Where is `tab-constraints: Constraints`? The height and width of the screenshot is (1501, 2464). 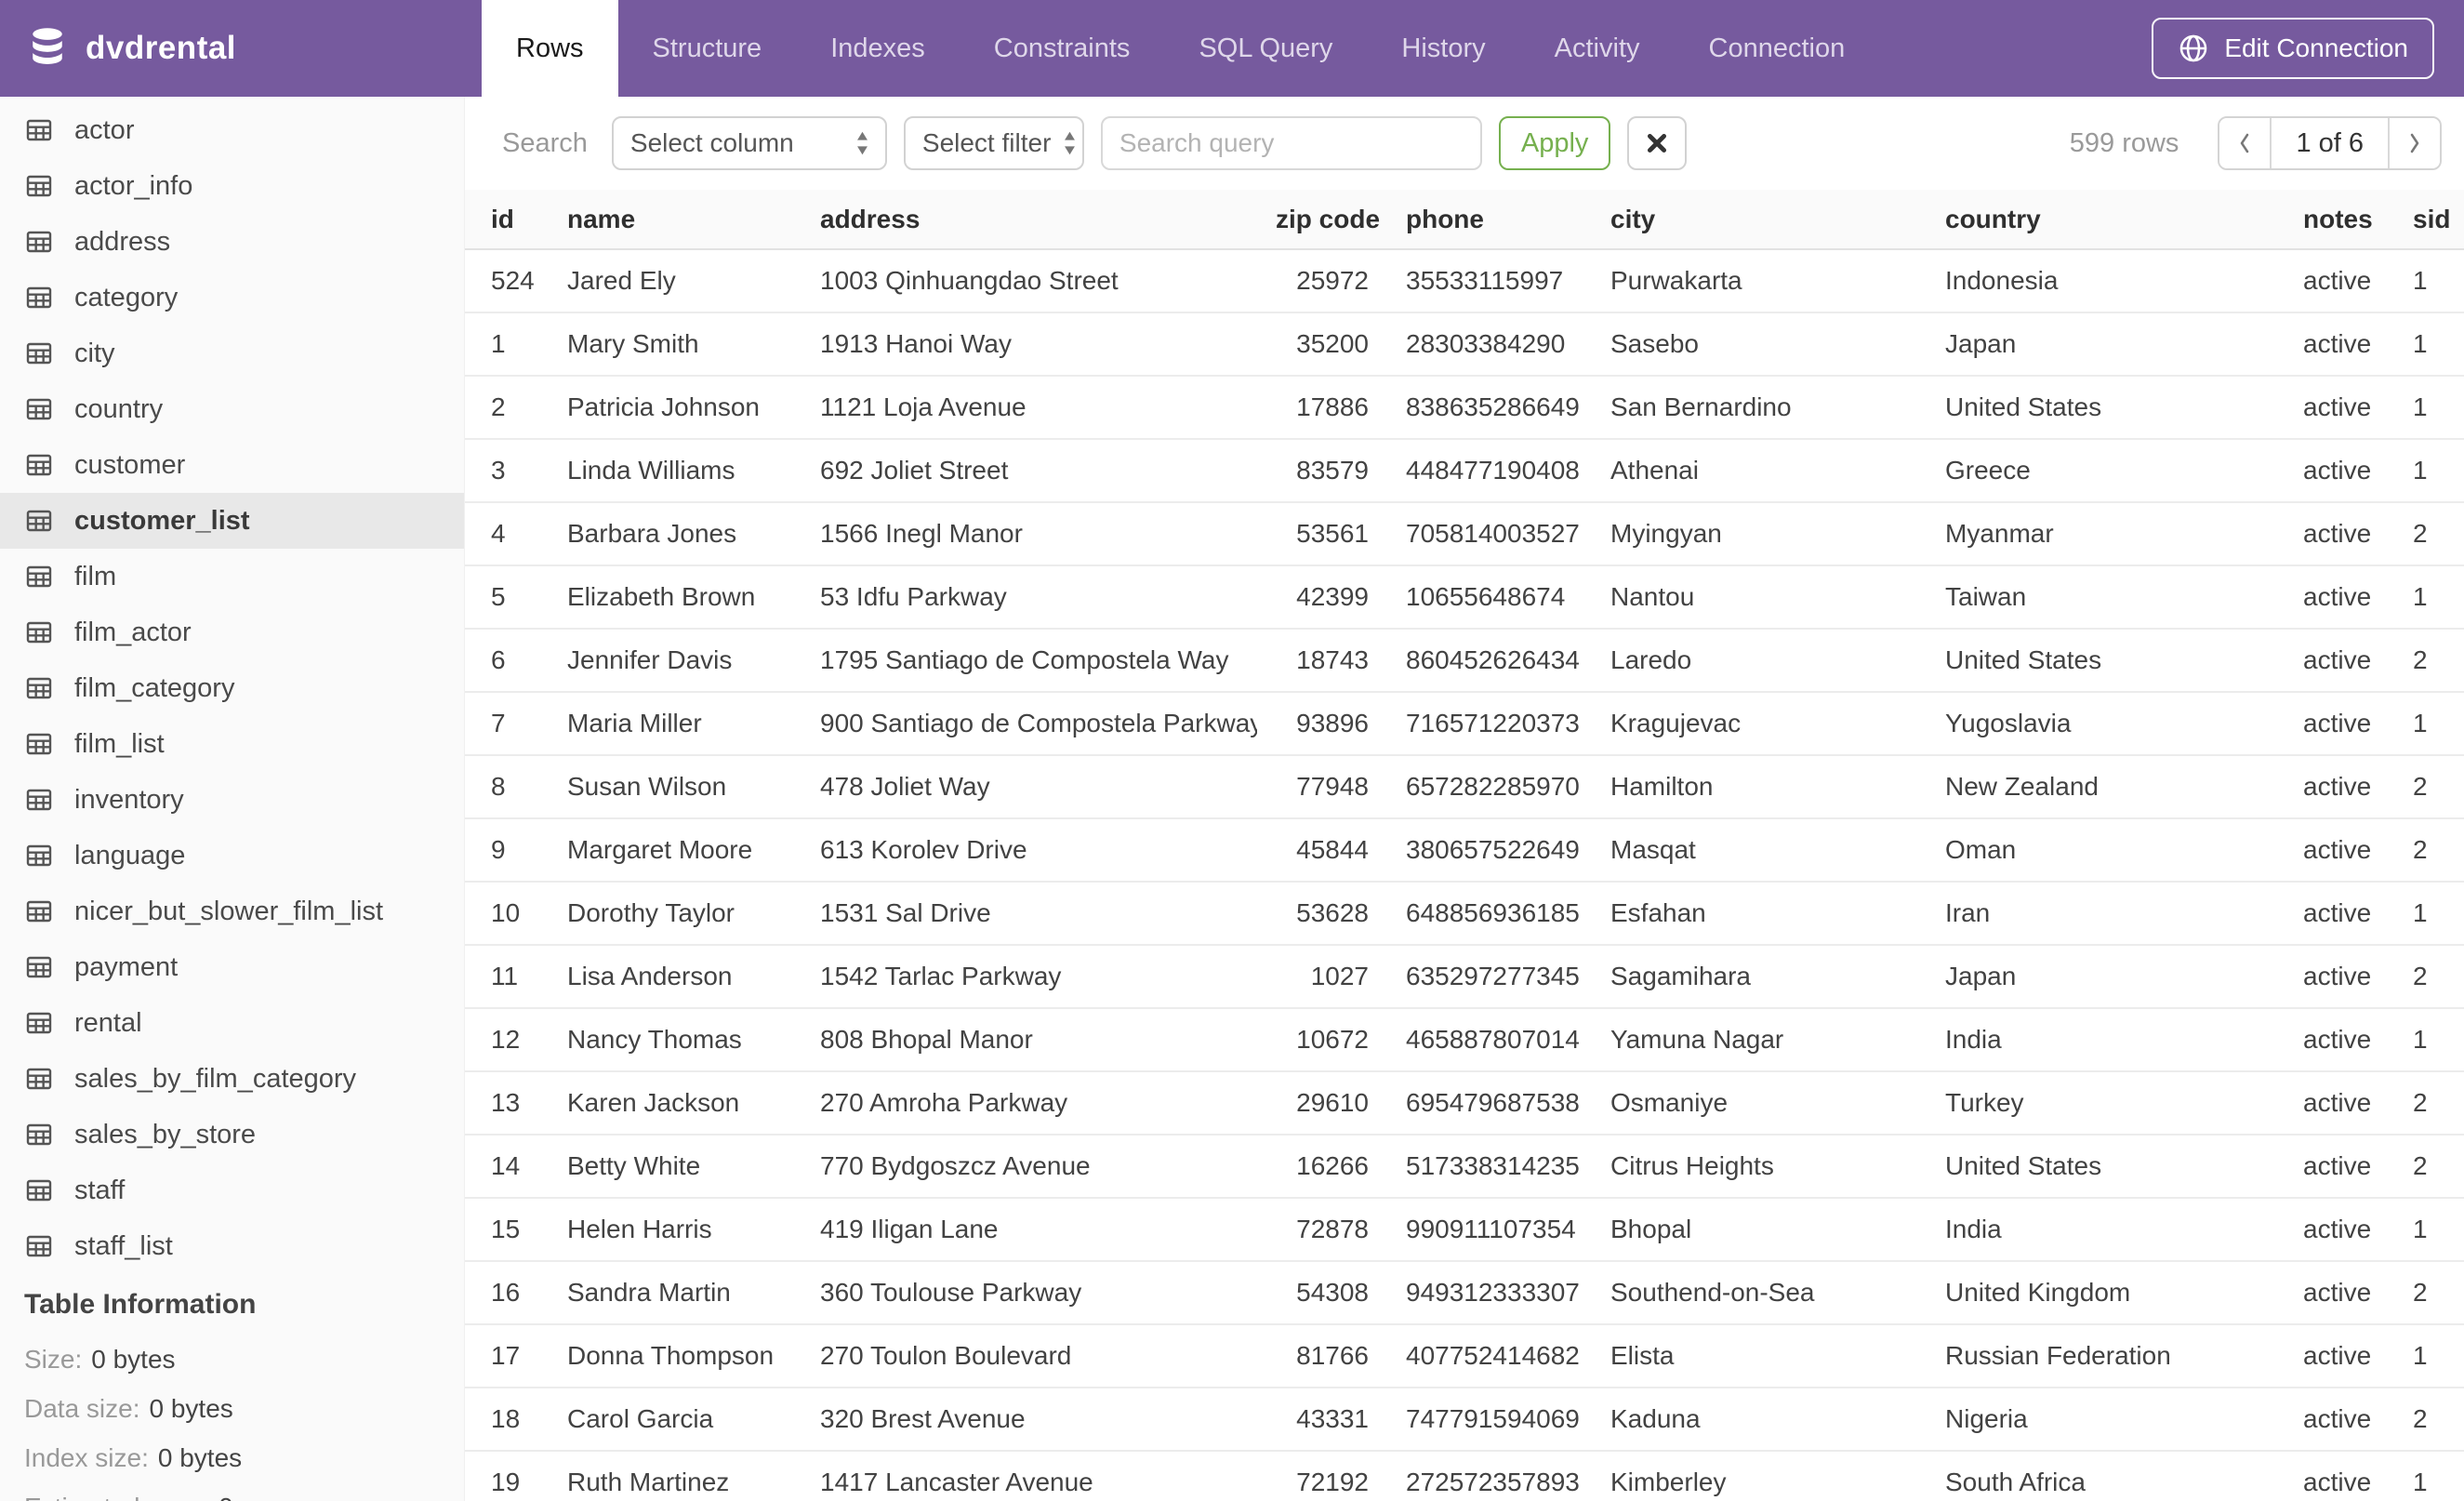
tab-constraints: Constraints is located at coordinates (1062, 48).